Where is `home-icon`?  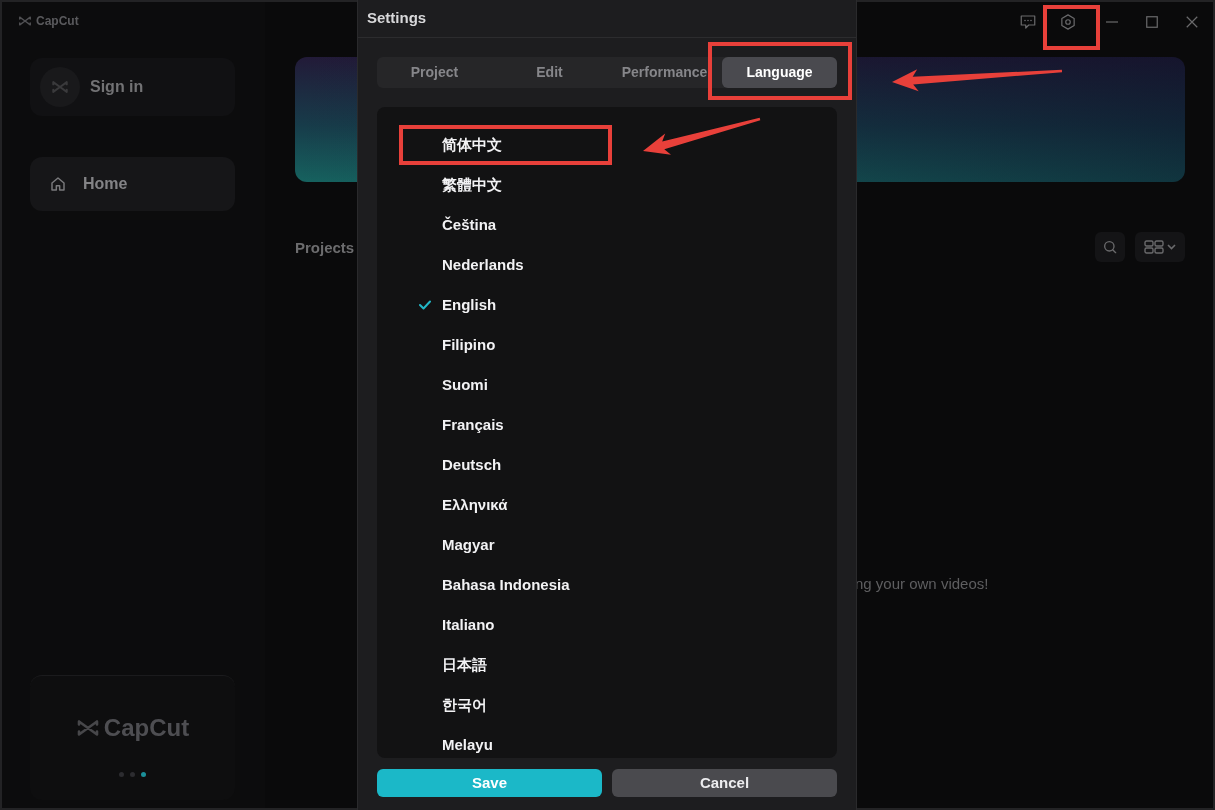
home-icon is located at coordinates (58, 184).